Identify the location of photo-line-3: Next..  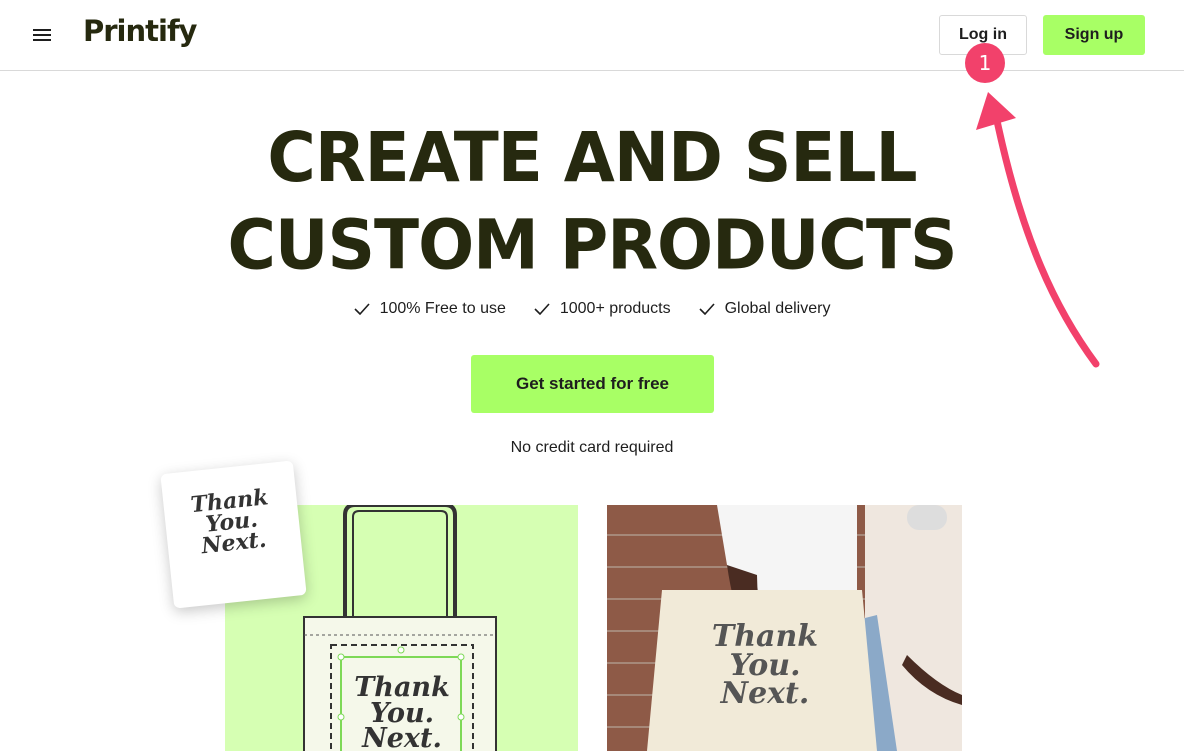
(765, 693).